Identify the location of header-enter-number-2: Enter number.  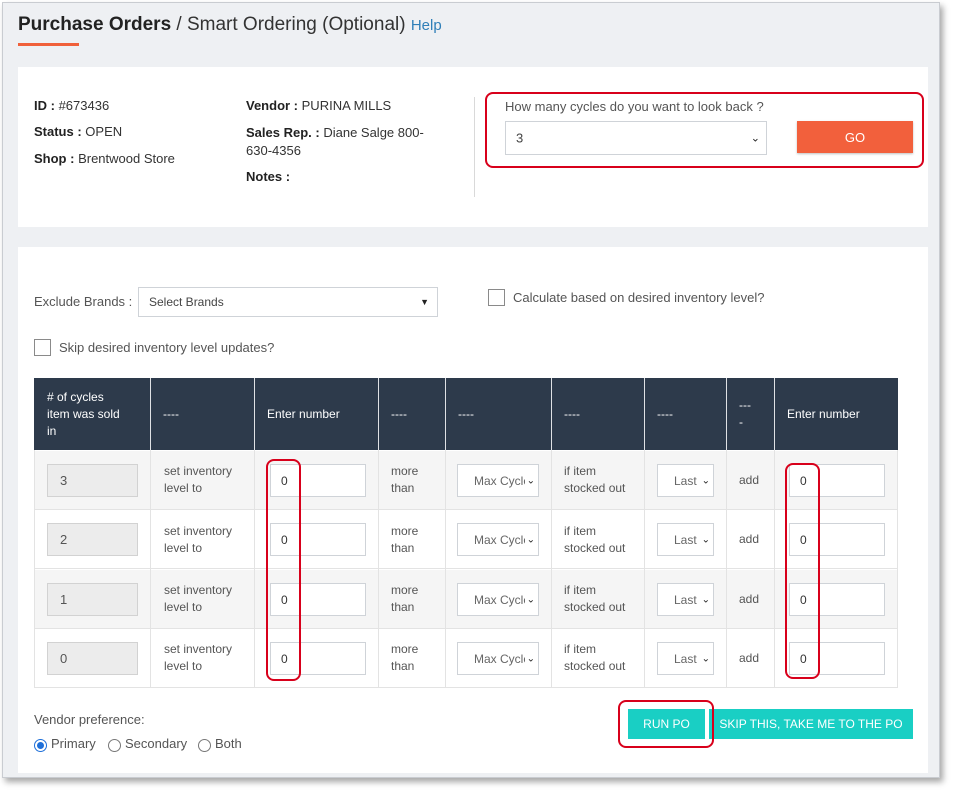
(823, 413).